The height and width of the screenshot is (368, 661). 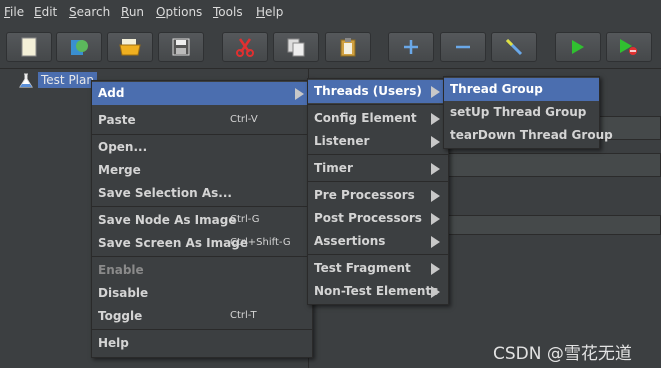 I want to click on menu-item-save-screen-image: Save Screen As Image Ctrl+Shift-G, so click(x=202, y=243).